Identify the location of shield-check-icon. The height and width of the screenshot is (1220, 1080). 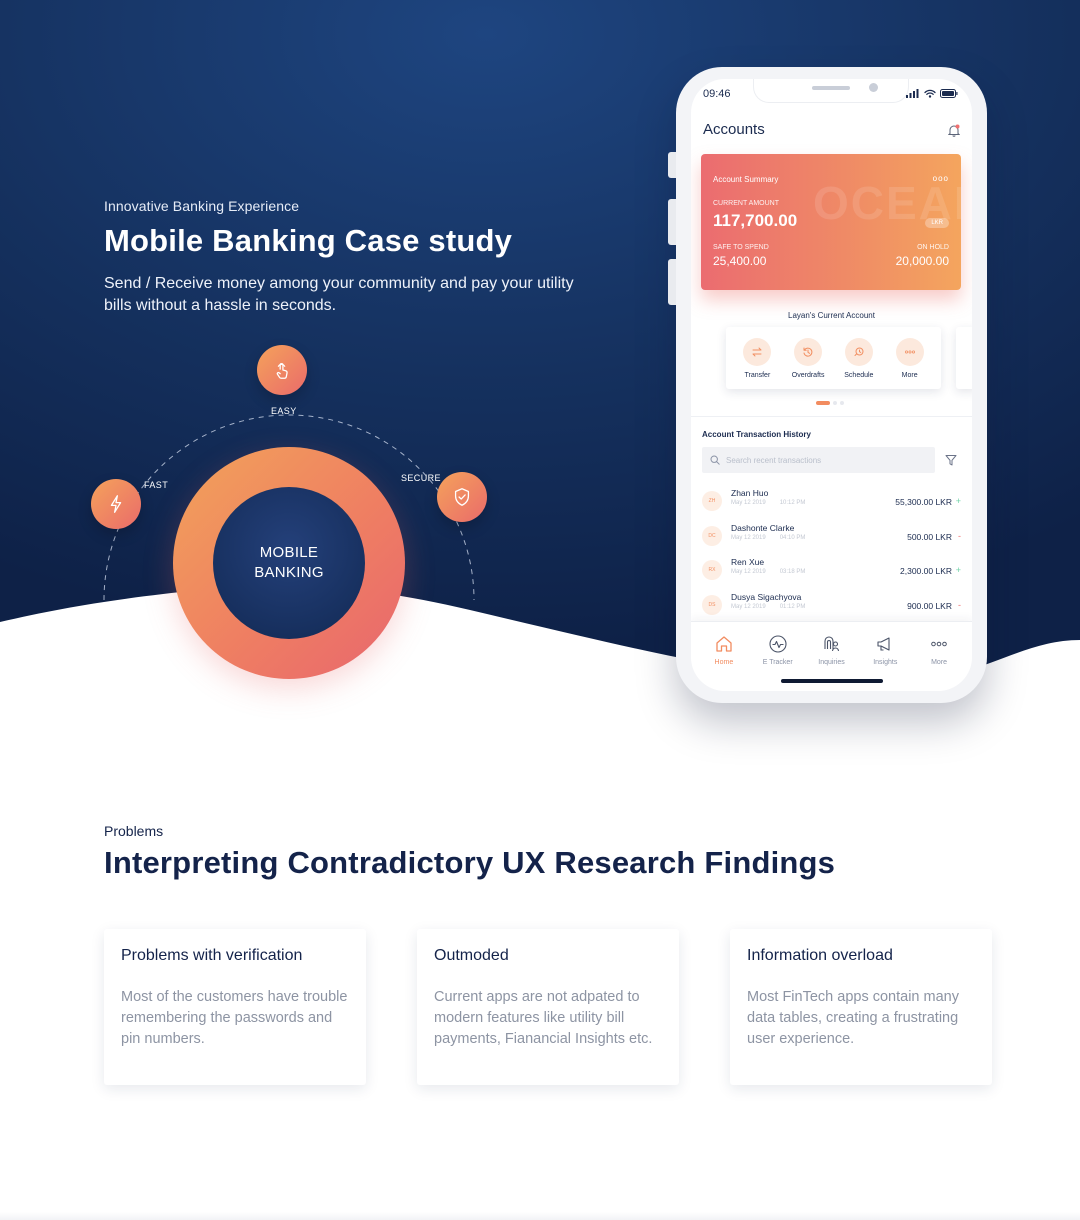
(462, 497).